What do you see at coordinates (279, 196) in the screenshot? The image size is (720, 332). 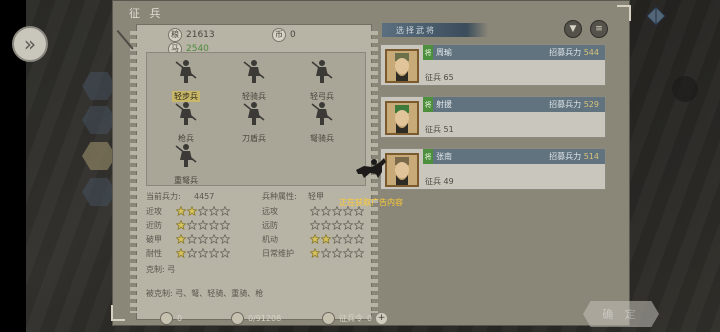 I see `attribute-label: 兵种属性:` at bounding box center [279, 196].